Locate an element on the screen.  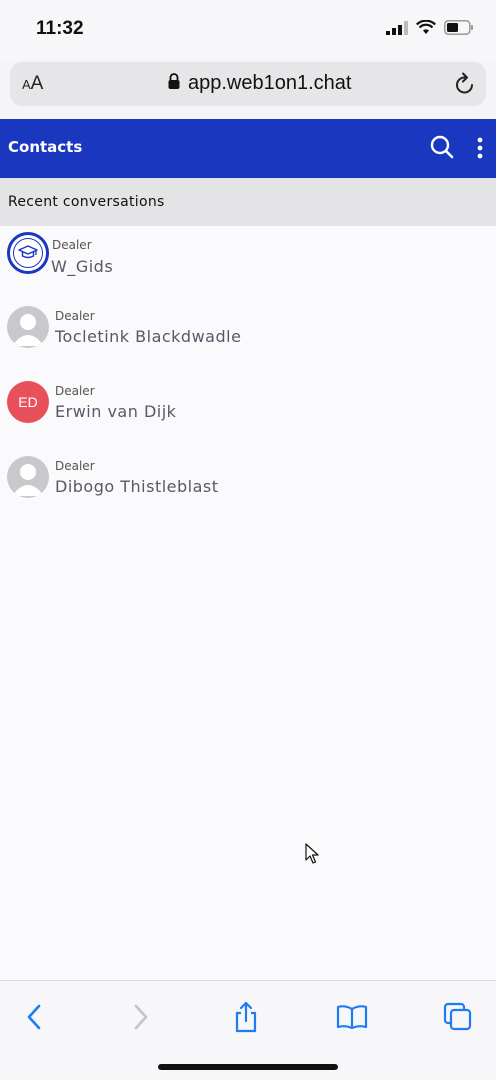
signal-icon is located at coordinates (397, 29).